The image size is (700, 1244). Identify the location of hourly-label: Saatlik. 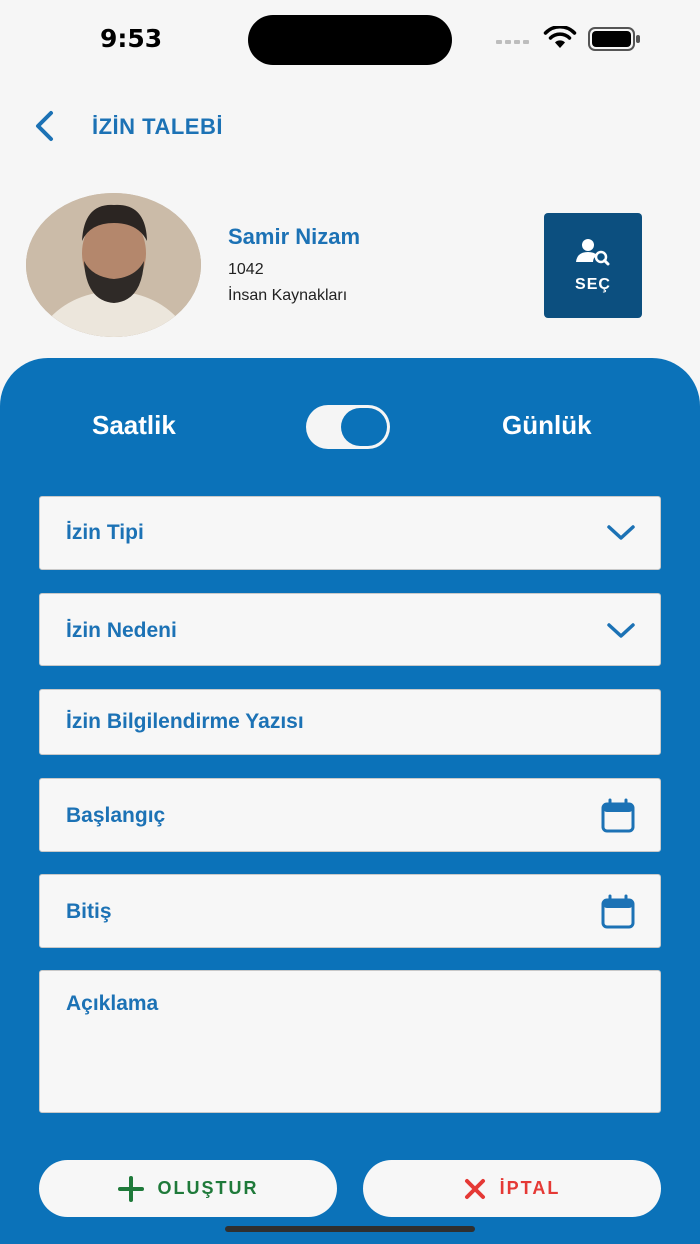
(134, 425).